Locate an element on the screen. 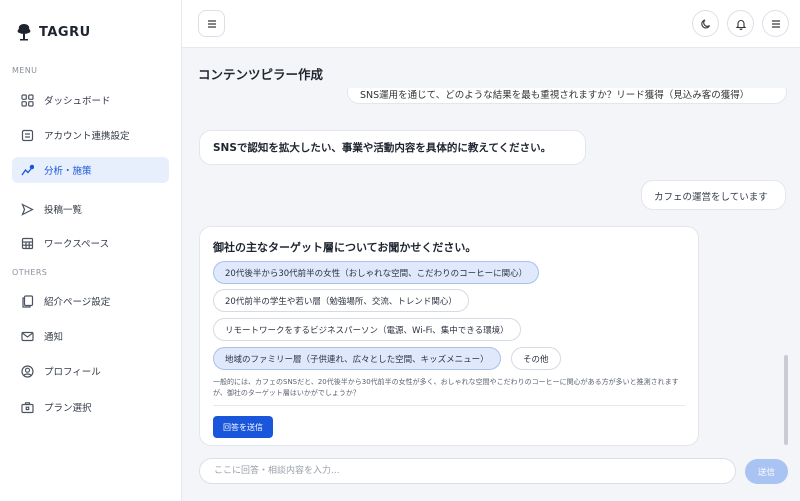 The image size is (800, 501). sidebar-item-label: 紹介ページ設定 is located at coordinates (77, 302).